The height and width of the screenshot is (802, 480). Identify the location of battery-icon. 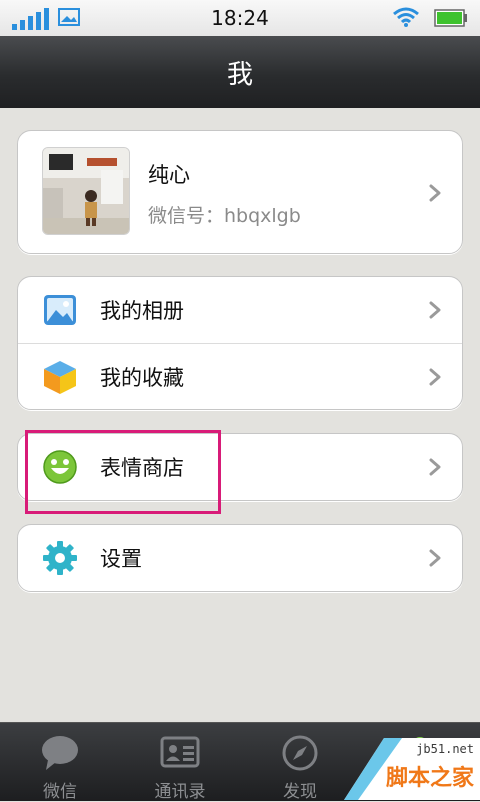
(450, 18).